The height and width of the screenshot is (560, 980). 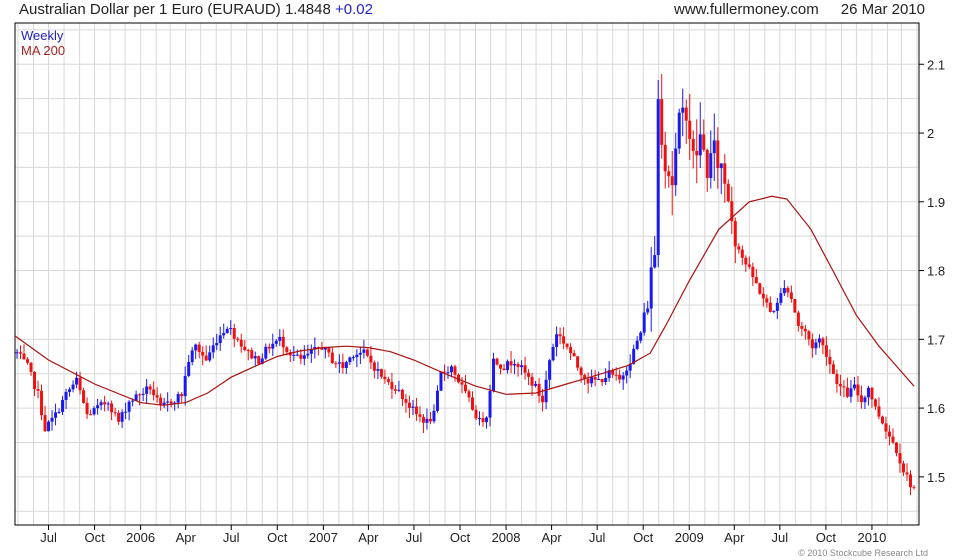 I want to click on y-tick-label: 2, so click(x=930, y=133).